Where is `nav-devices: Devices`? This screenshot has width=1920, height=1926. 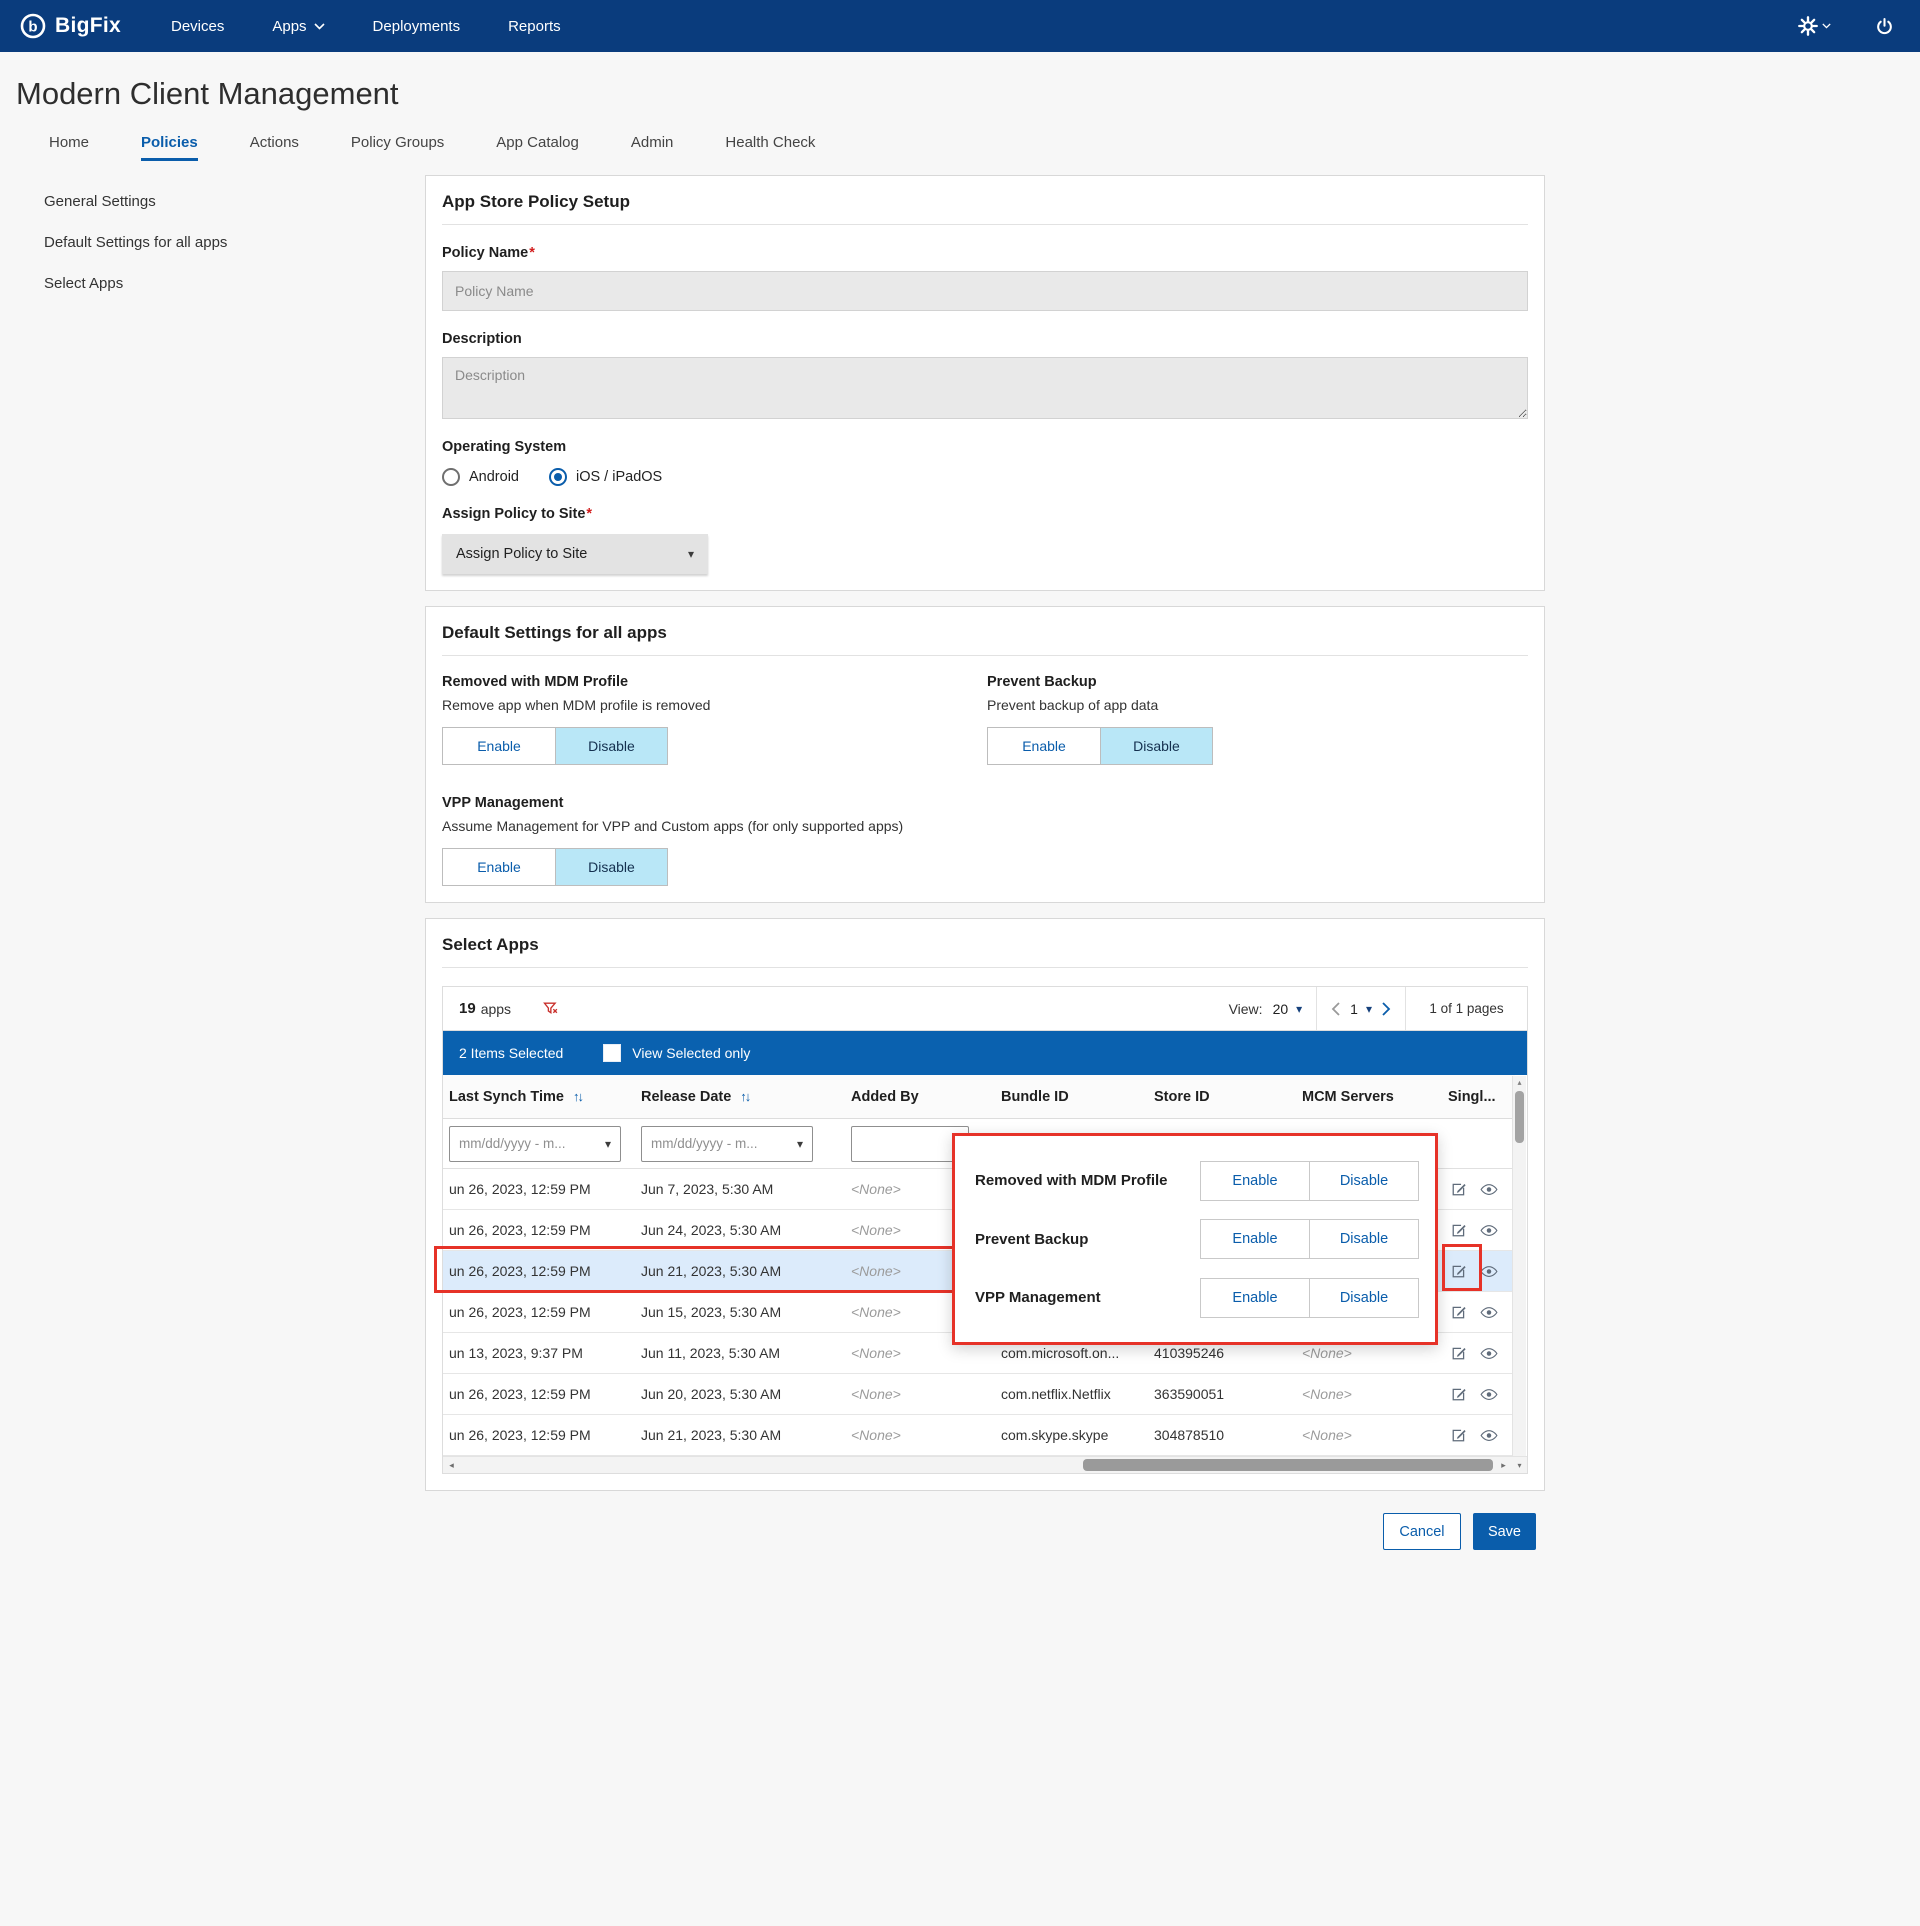
nav-devices: Devices is located at coordinates (197, 26).